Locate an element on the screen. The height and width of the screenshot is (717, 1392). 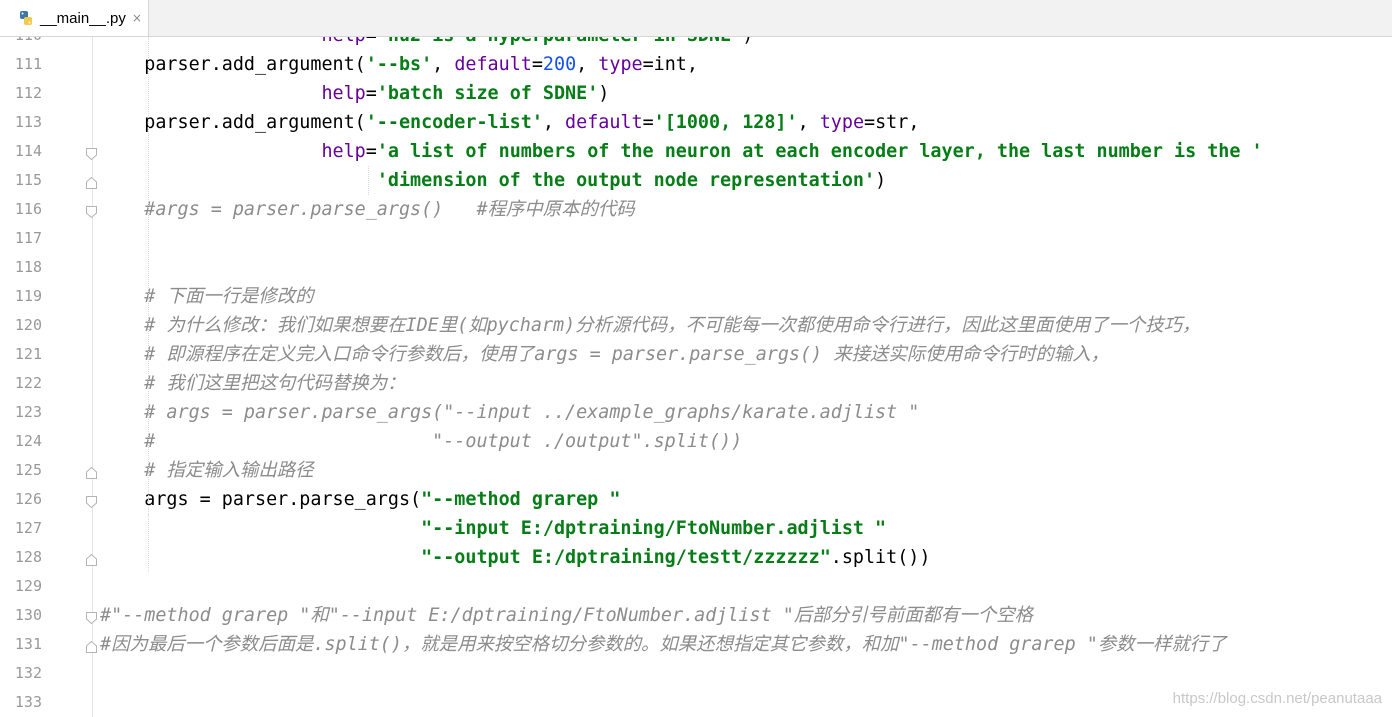
line-number: 123 is located at coordinates (28, 412).